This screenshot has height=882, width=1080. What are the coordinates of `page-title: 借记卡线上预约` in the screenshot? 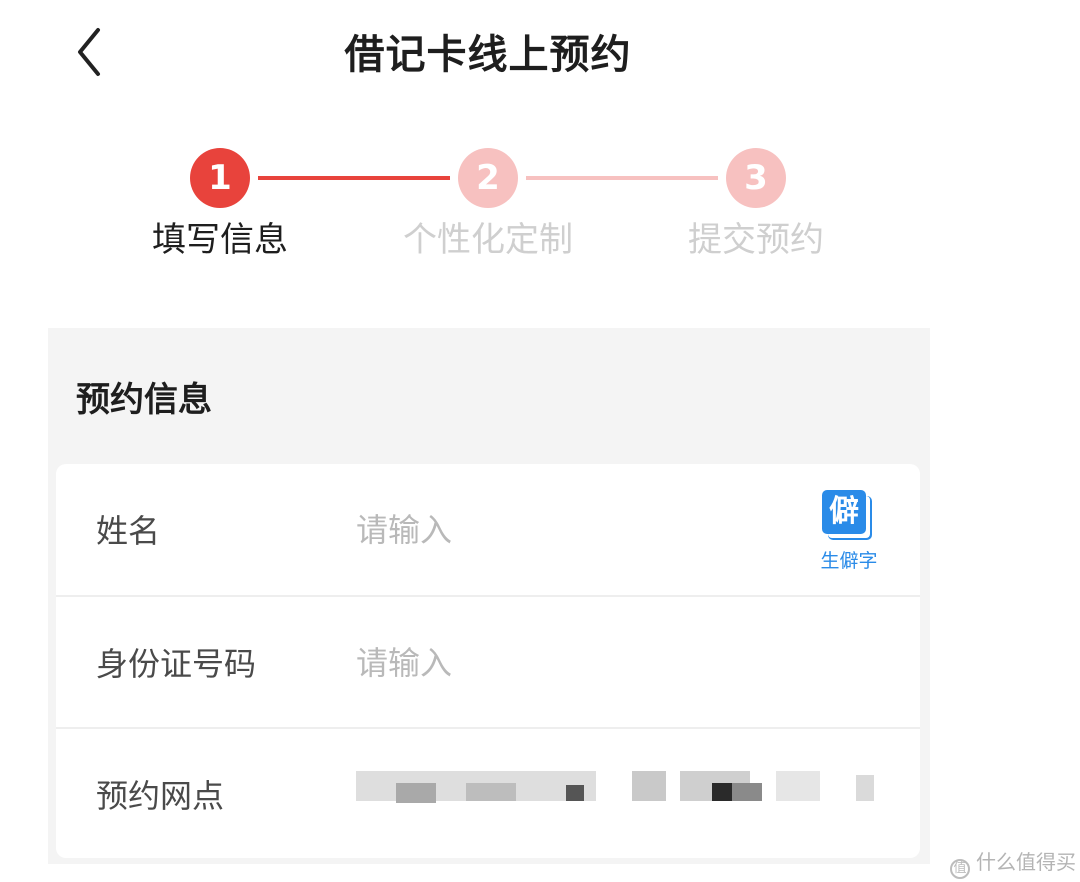 It's located at (488, 55).